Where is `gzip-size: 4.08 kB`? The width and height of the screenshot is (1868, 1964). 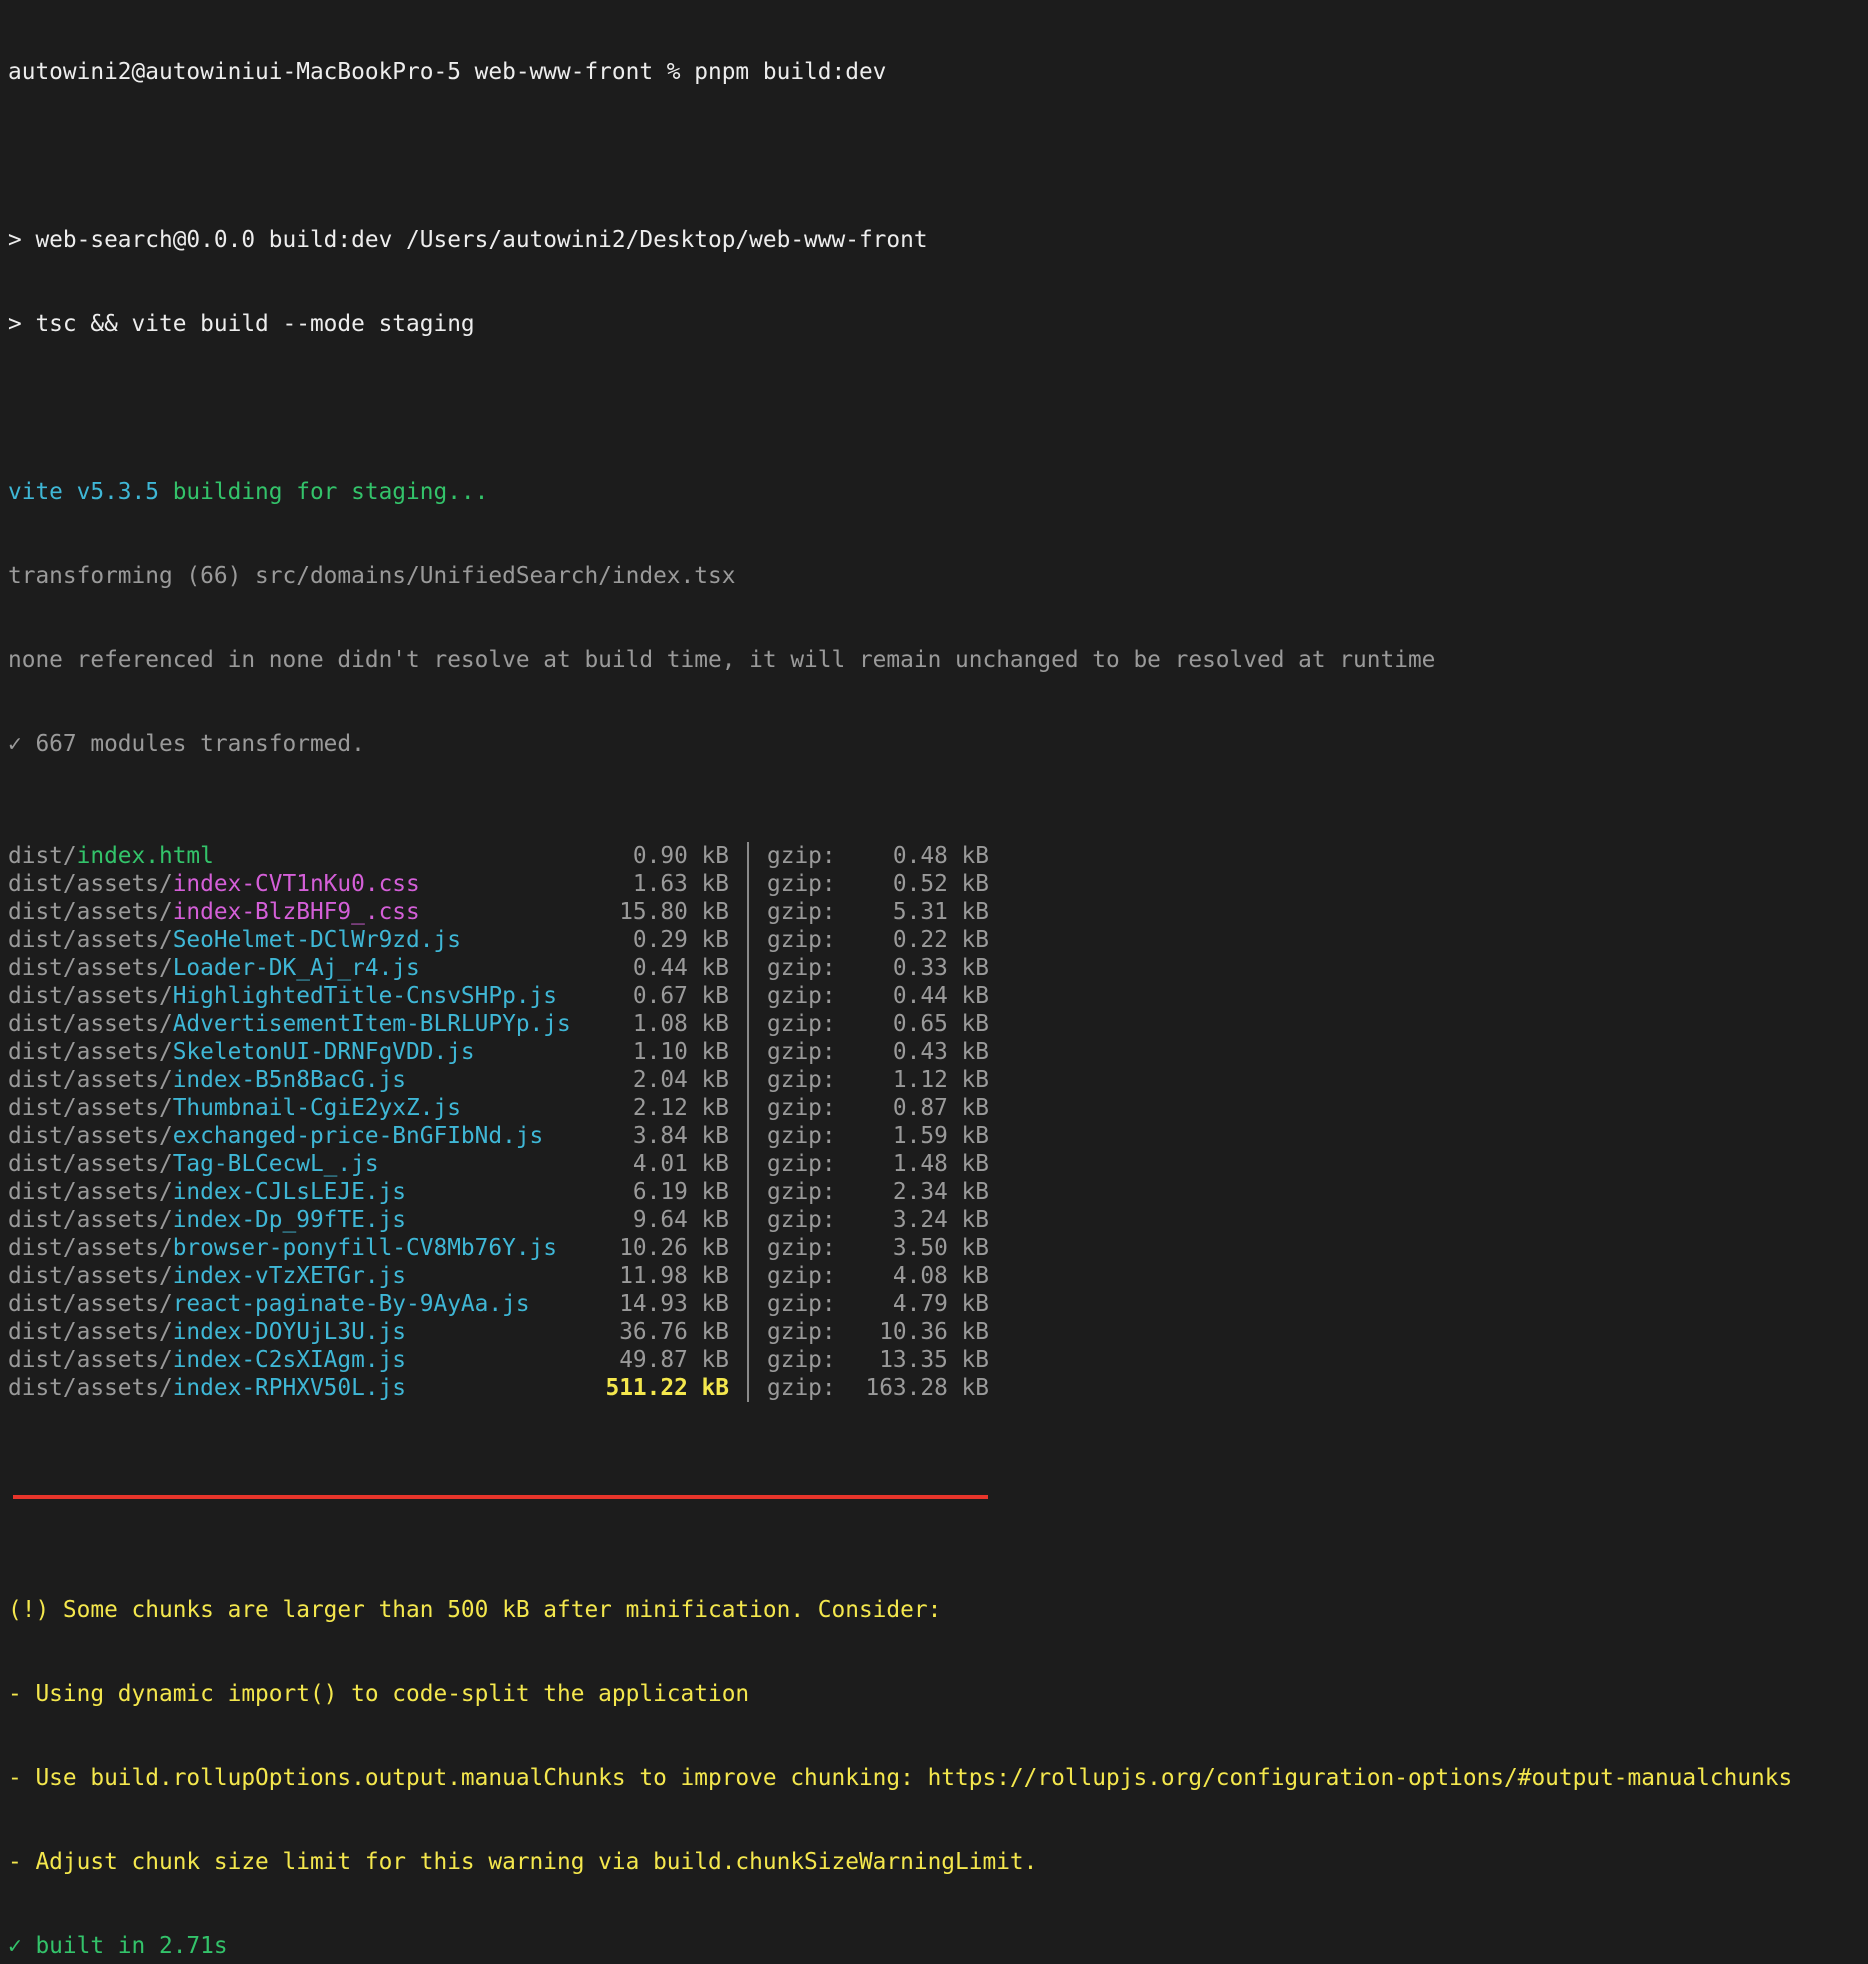
gzip-size: 4.08 kB is located at coordinates (940, 1276).